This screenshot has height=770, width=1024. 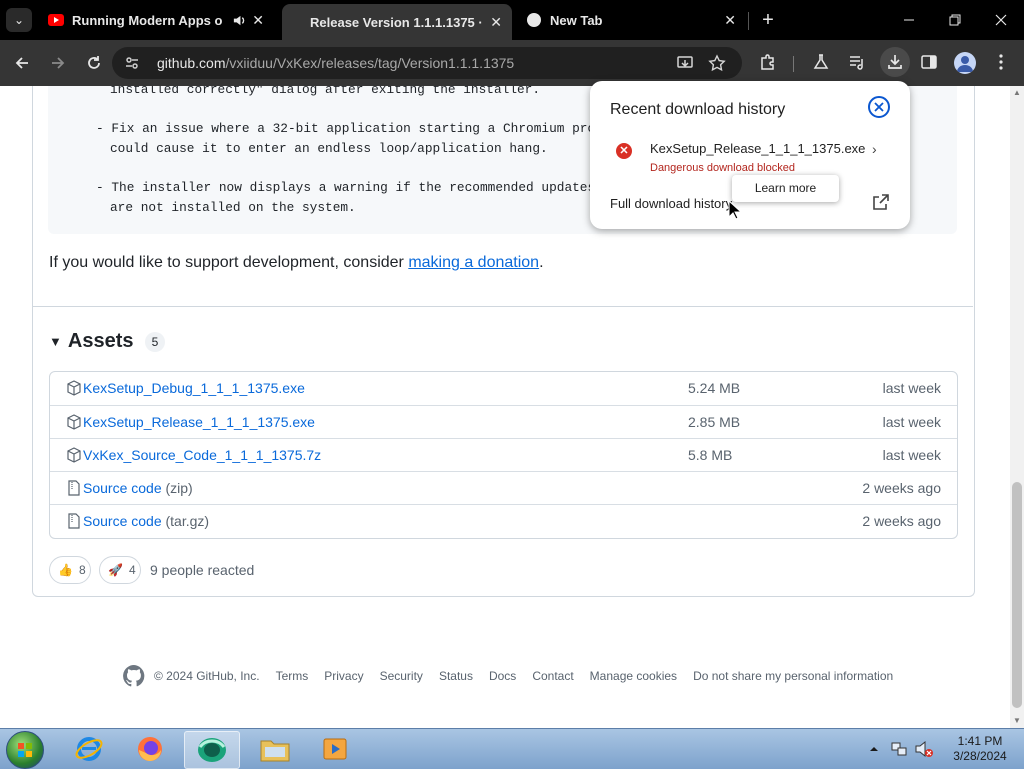 I want to click on footer-link-do-not-share: Do not share my personal information, so click(x=793, y=676).